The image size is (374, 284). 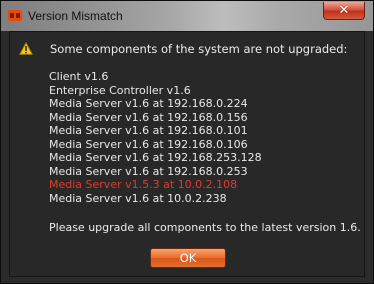 What do you see at coordinates (148, 103) in the screenshot?
I see `component-item: Media Server v1.6 at 192.168.0.224` at bounding box center [148, 103].